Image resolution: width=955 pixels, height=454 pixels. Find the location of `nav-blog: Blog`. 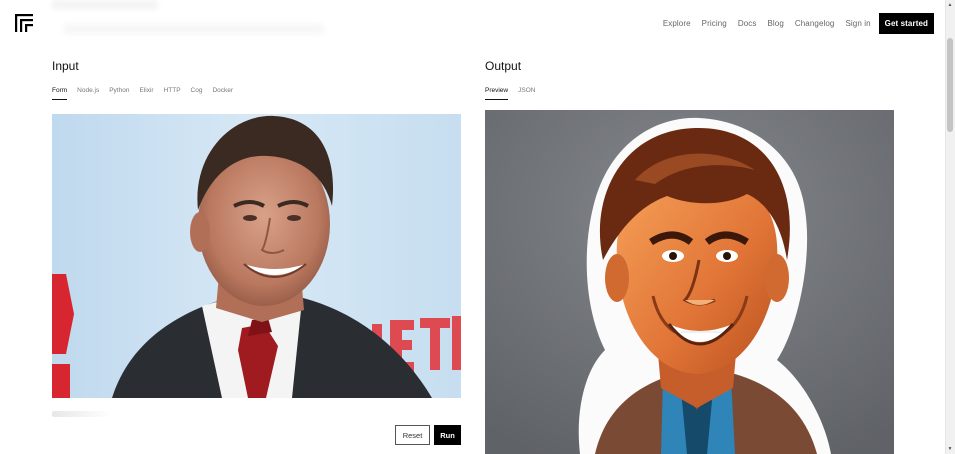

nav-blog: Blog is located at coordinates (775, 23).